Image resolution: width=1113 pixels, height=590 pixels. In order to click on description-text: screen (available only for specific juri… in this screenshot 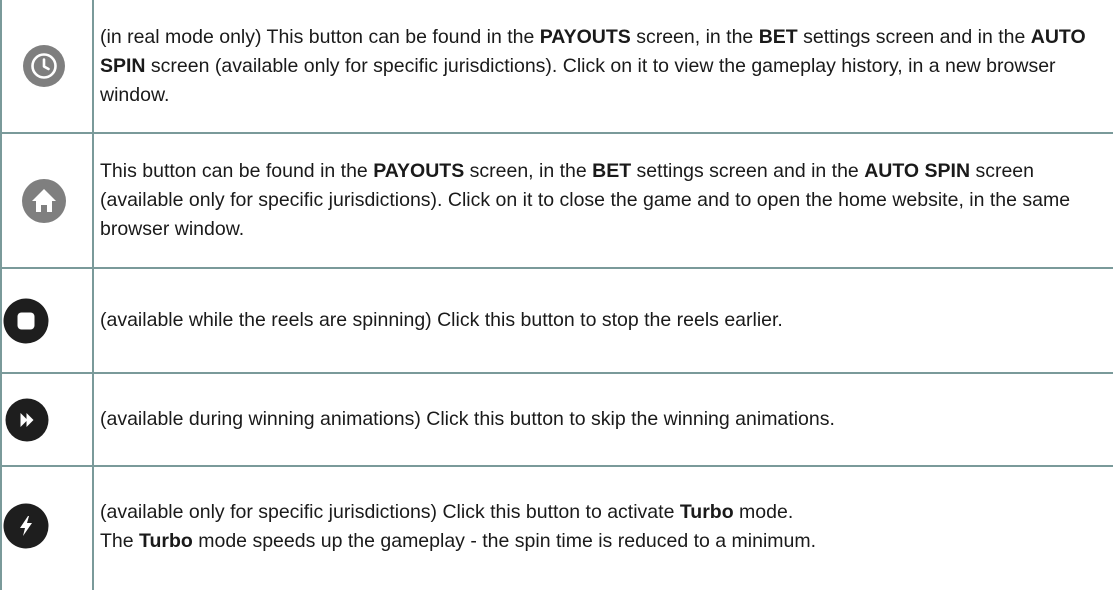, I will do `click(578, 80)`.